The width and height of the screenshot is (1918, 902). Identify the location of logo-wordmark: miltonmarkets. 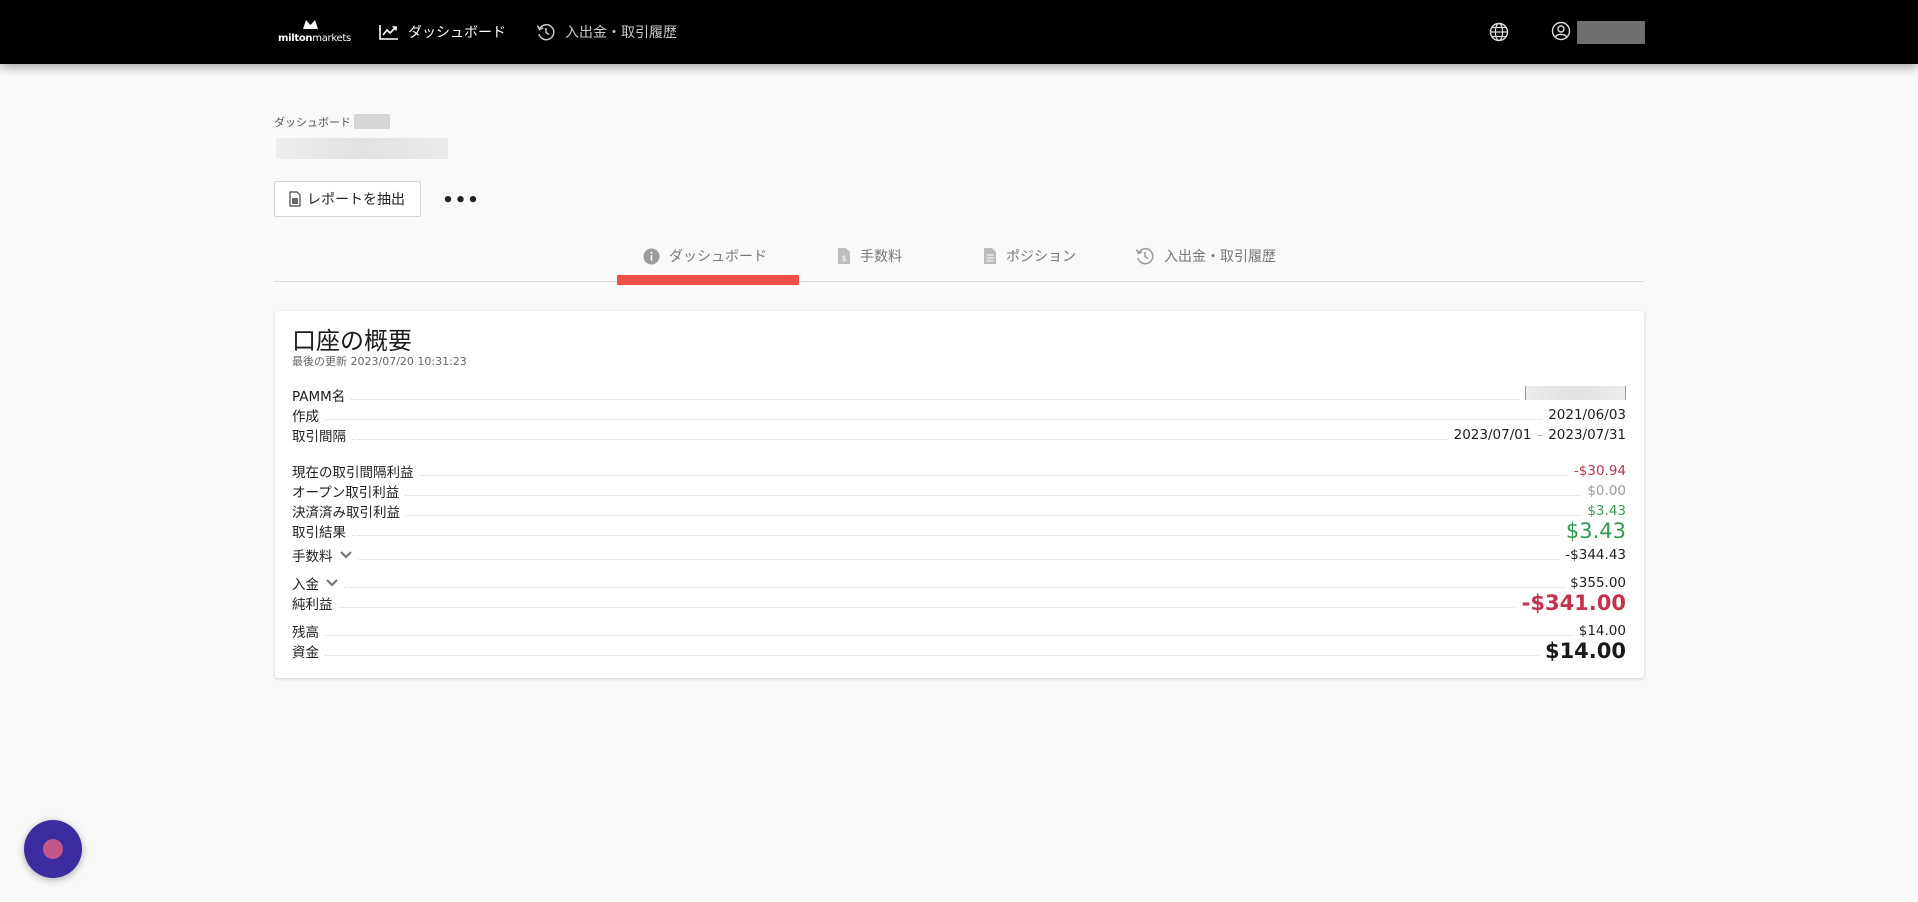
(314, 38).